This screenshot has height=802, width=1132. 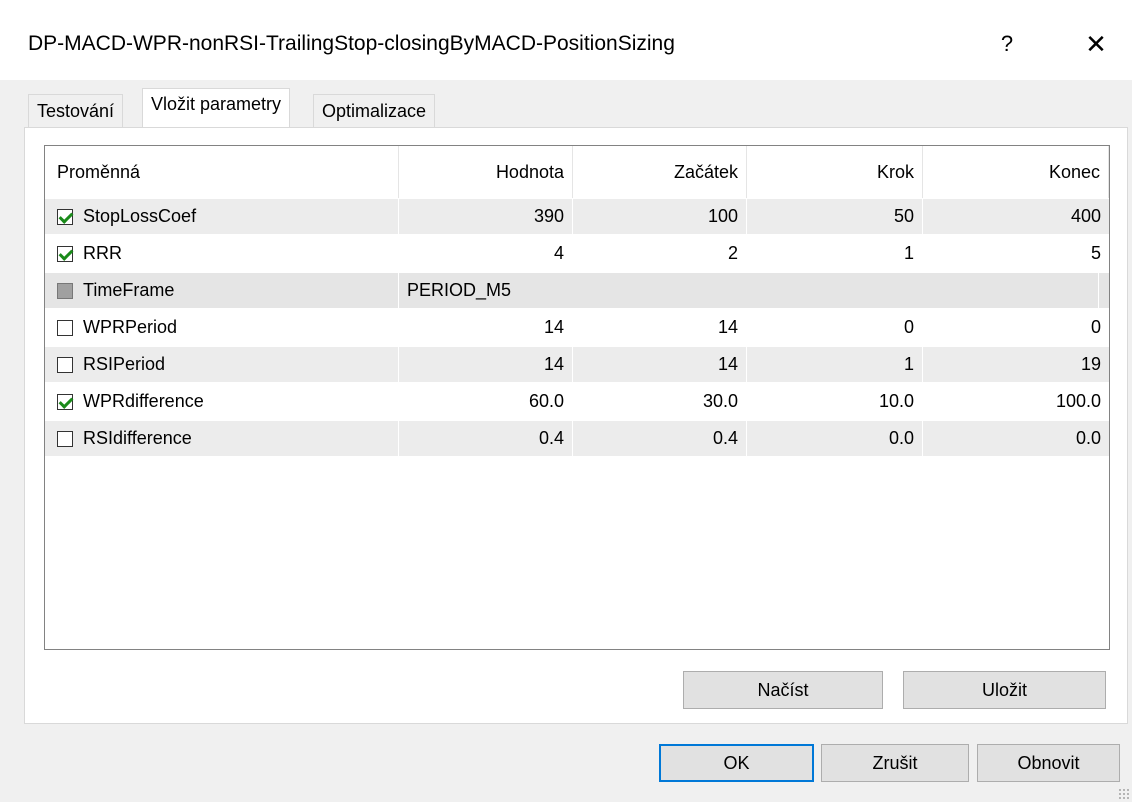 I want to click on table-row: RSIdifference 0.4 0.4 0.0 0.0, so click(x=577, y=438).